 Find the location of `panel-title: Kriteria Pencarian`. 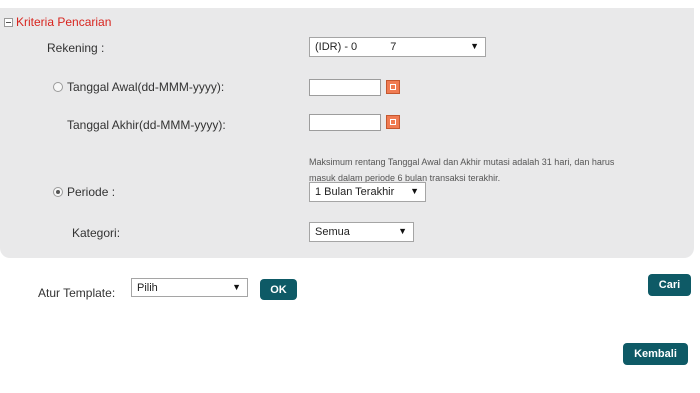

panel-title: Kriteria Pencarian is located at coordinates (64, 22).